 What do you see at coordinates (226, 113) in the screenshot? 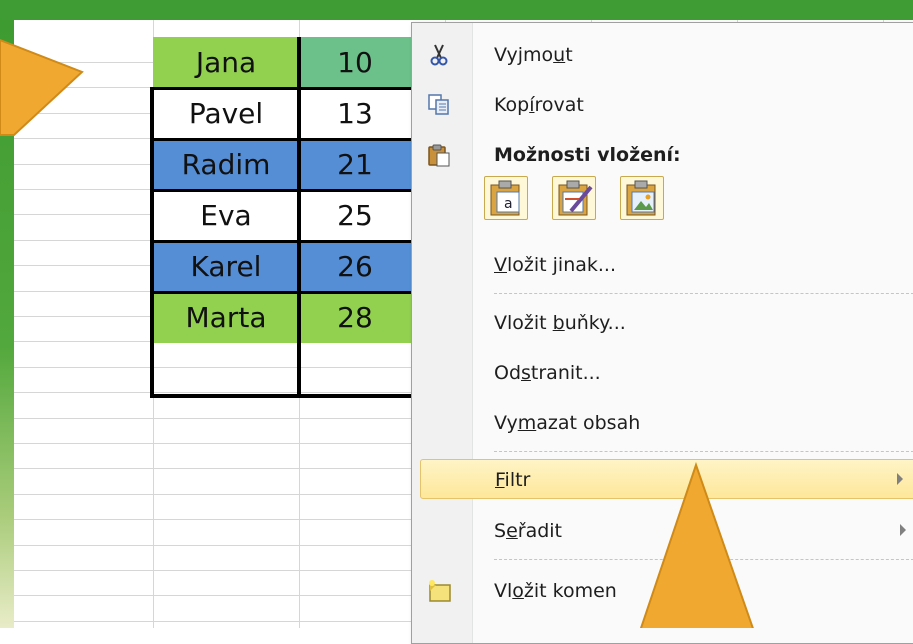
I see `table-cell-name: Pavel` at bounding box center [226, 113].